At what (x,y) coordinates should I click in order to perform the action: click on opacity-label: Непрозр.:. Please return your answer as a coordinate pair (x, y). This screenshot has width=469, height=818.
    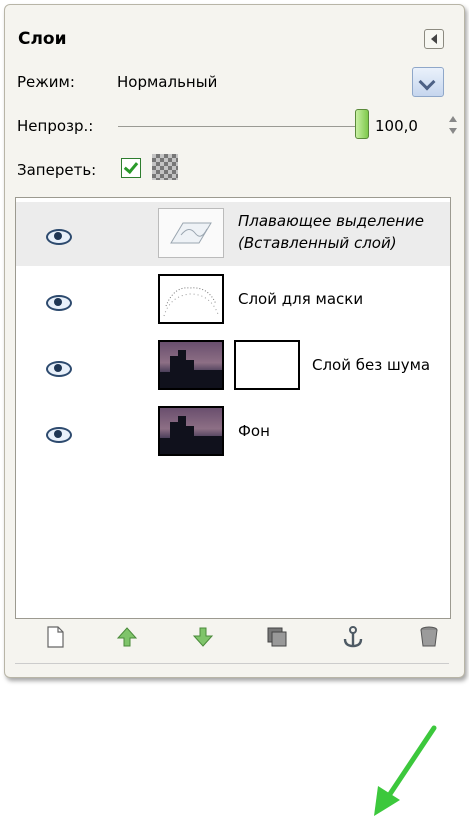
    Looking at the image, I should click on (55, 126).